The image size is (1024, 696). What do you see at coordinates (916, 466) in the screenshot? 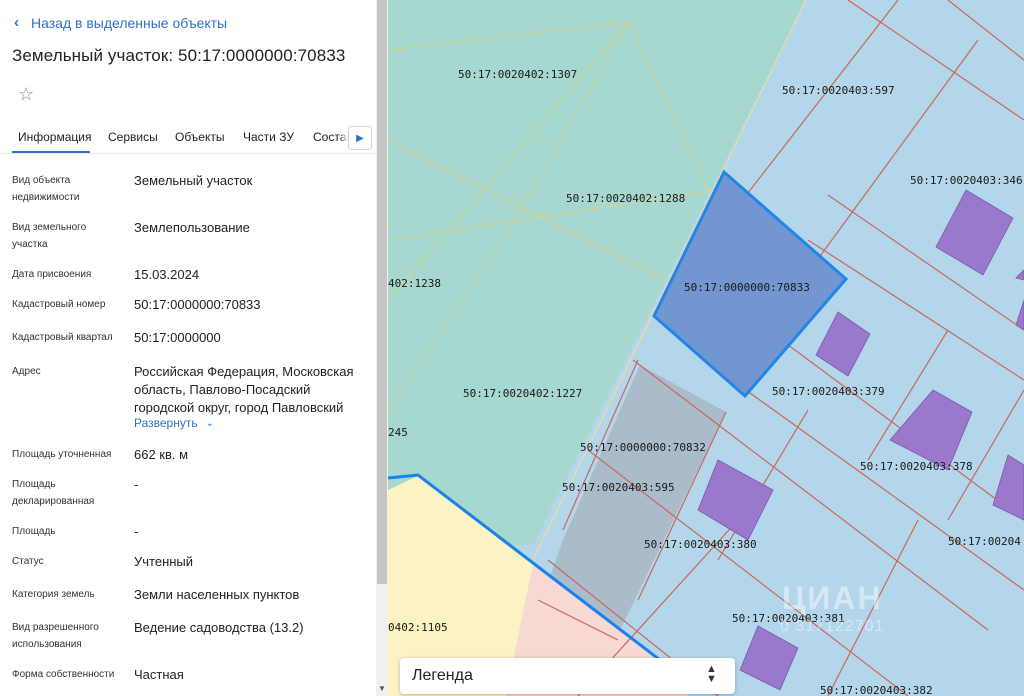
I see `parcel-label: 50:17:0020403:378` at bounding box center [916, 466].